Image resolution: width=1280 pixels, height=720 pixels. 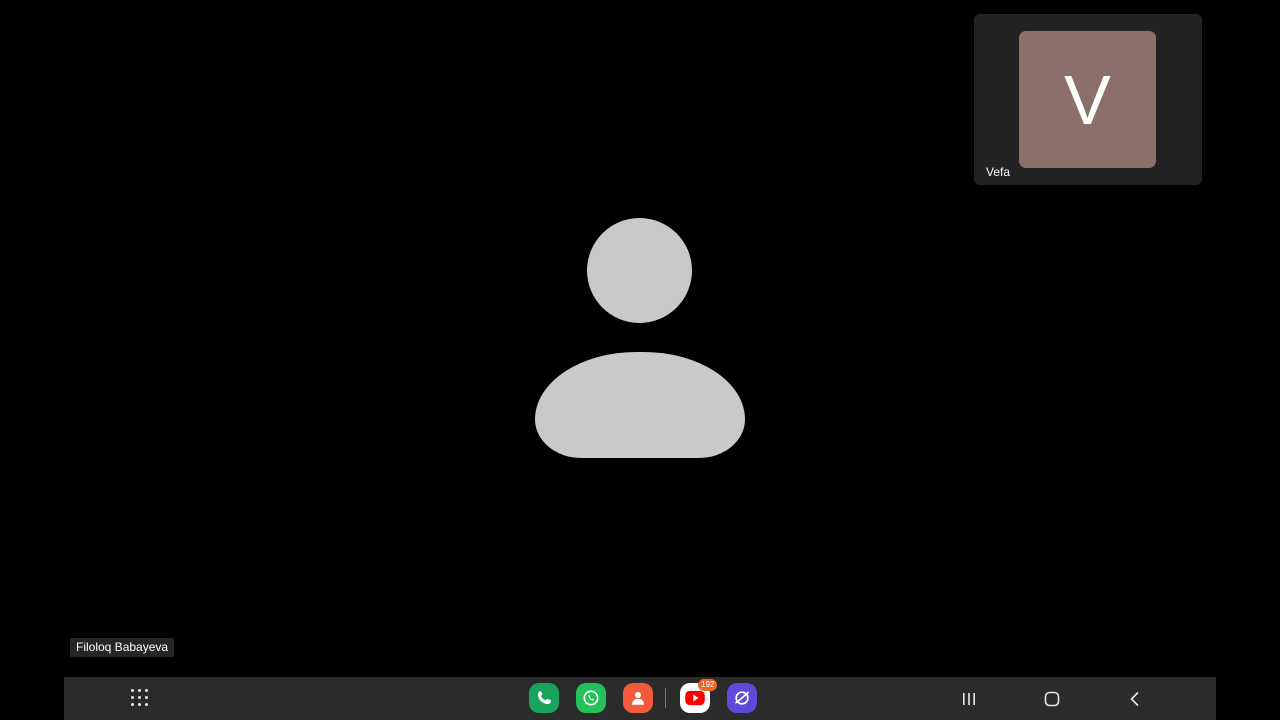 I want to click on self-avatar: V, so click(x=1087, y=99).